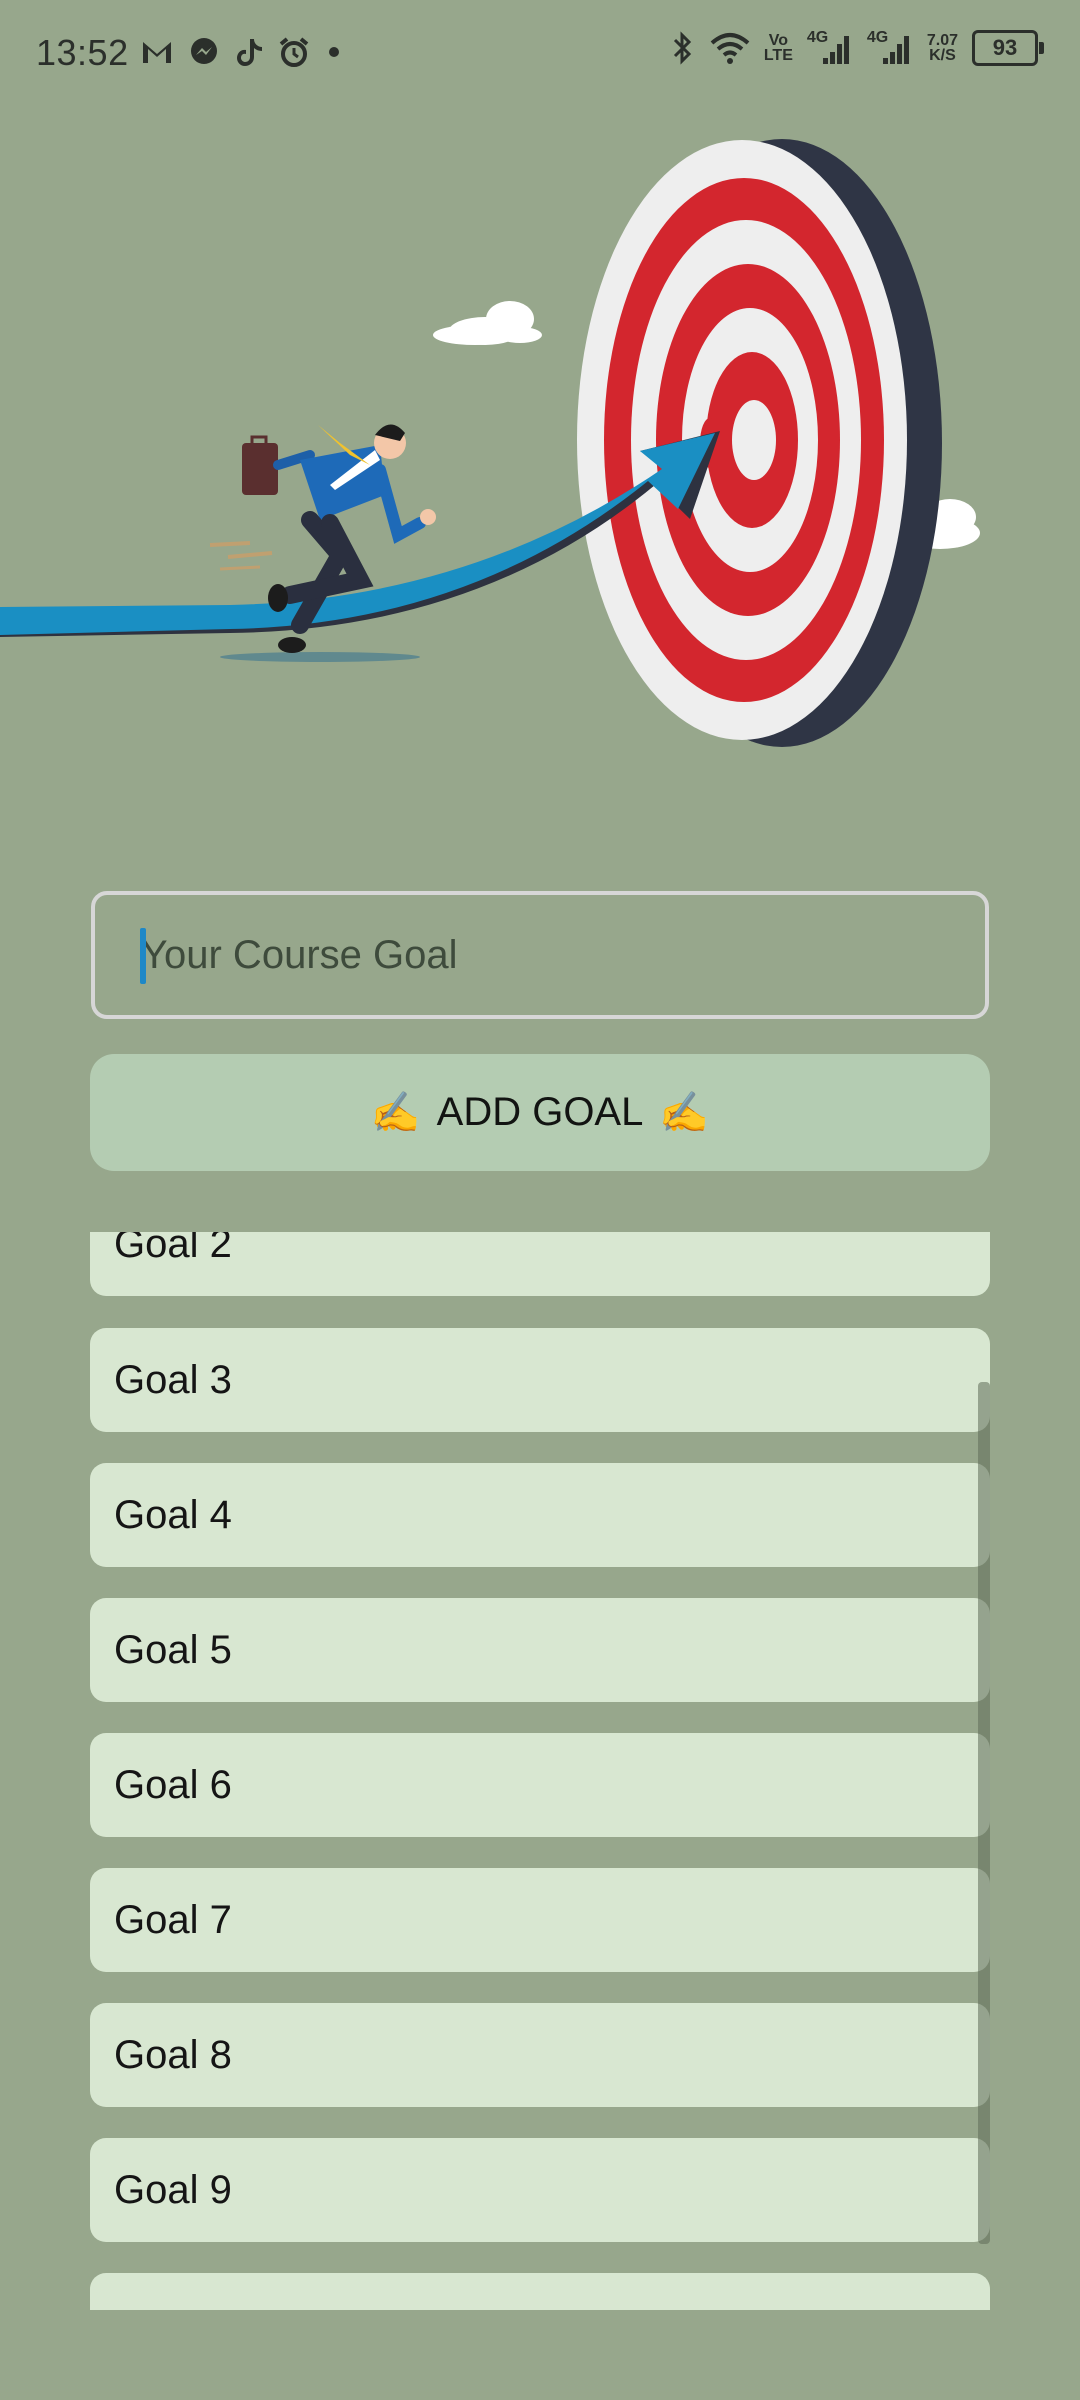 The image size is (1080, 2400). I want to click on alarm-icon, so click(294, 52).